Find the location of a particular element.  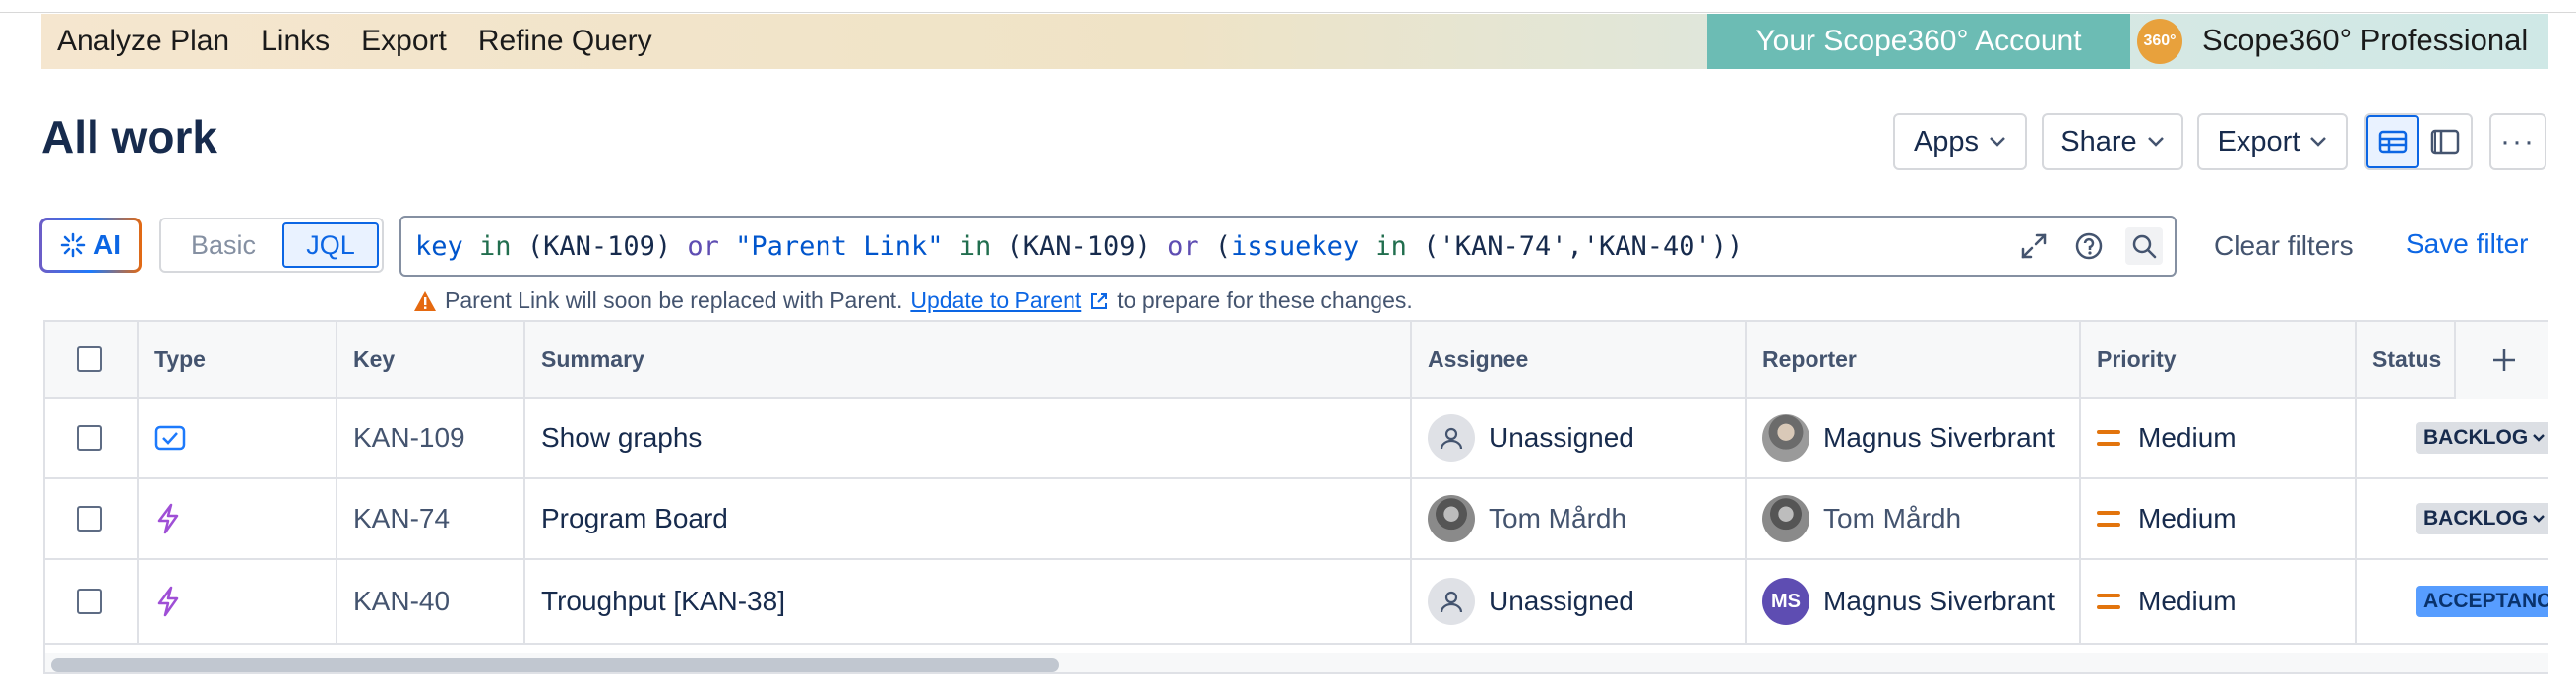

jql-mode-button: JQL is located at coordinates (330, 245).